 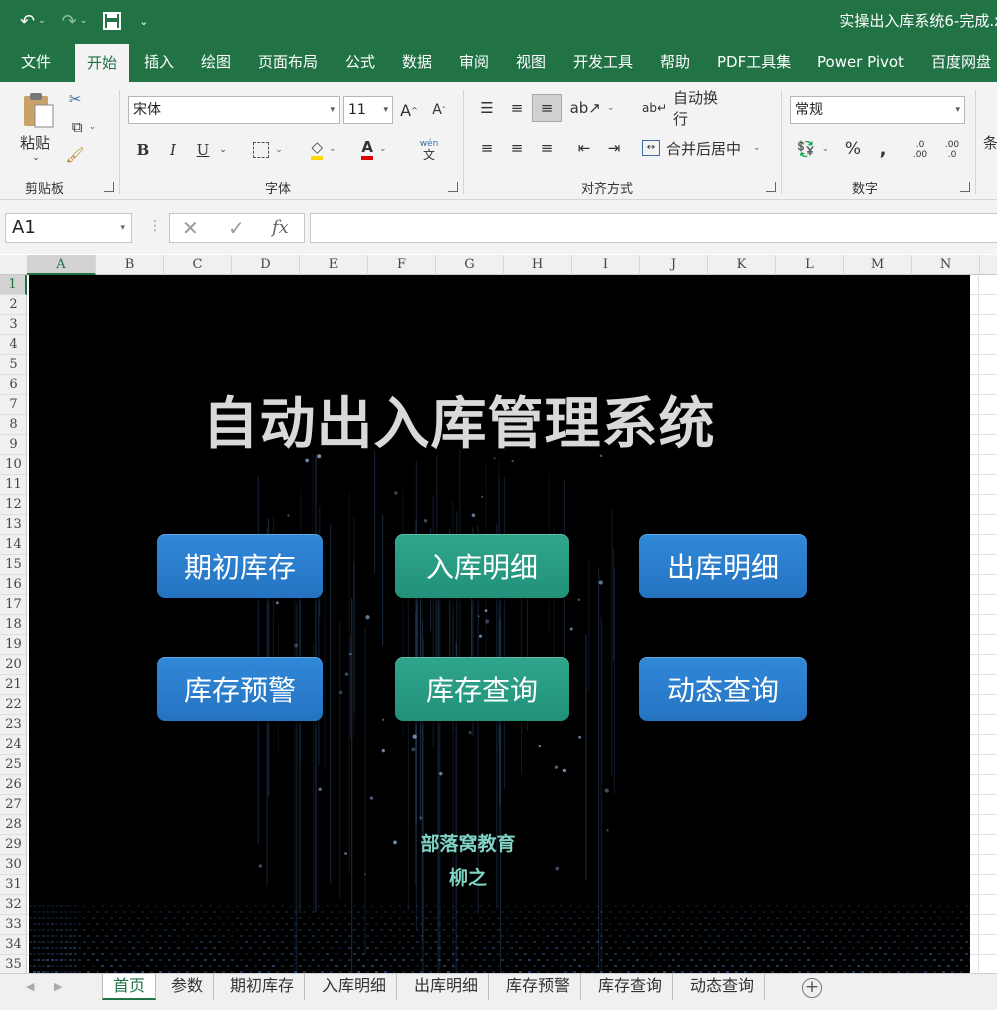 I want to click on row-header: 14, so click(x=13, y=545).